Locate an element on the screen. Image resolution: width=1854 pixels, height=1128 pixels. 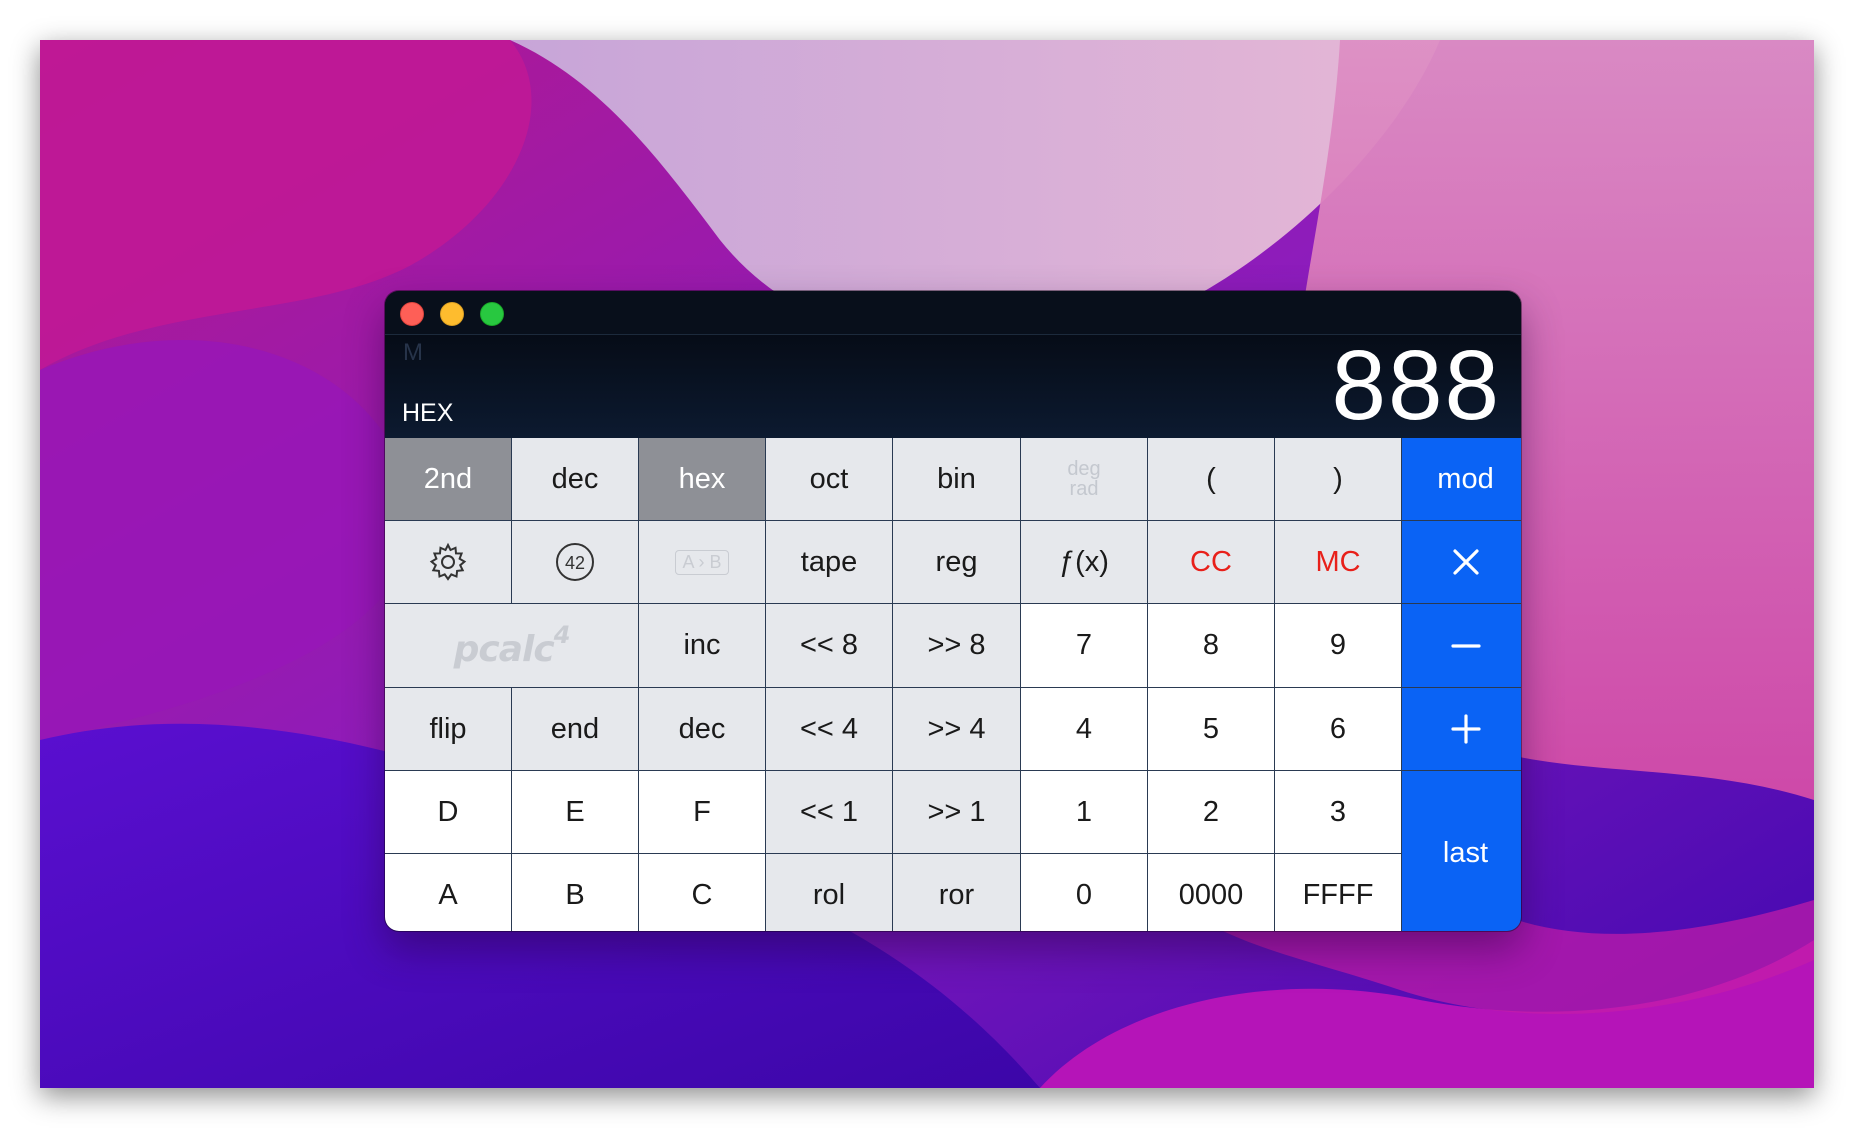
a-to-b-swap-icon: A › B is located at coordinates (702, 562).